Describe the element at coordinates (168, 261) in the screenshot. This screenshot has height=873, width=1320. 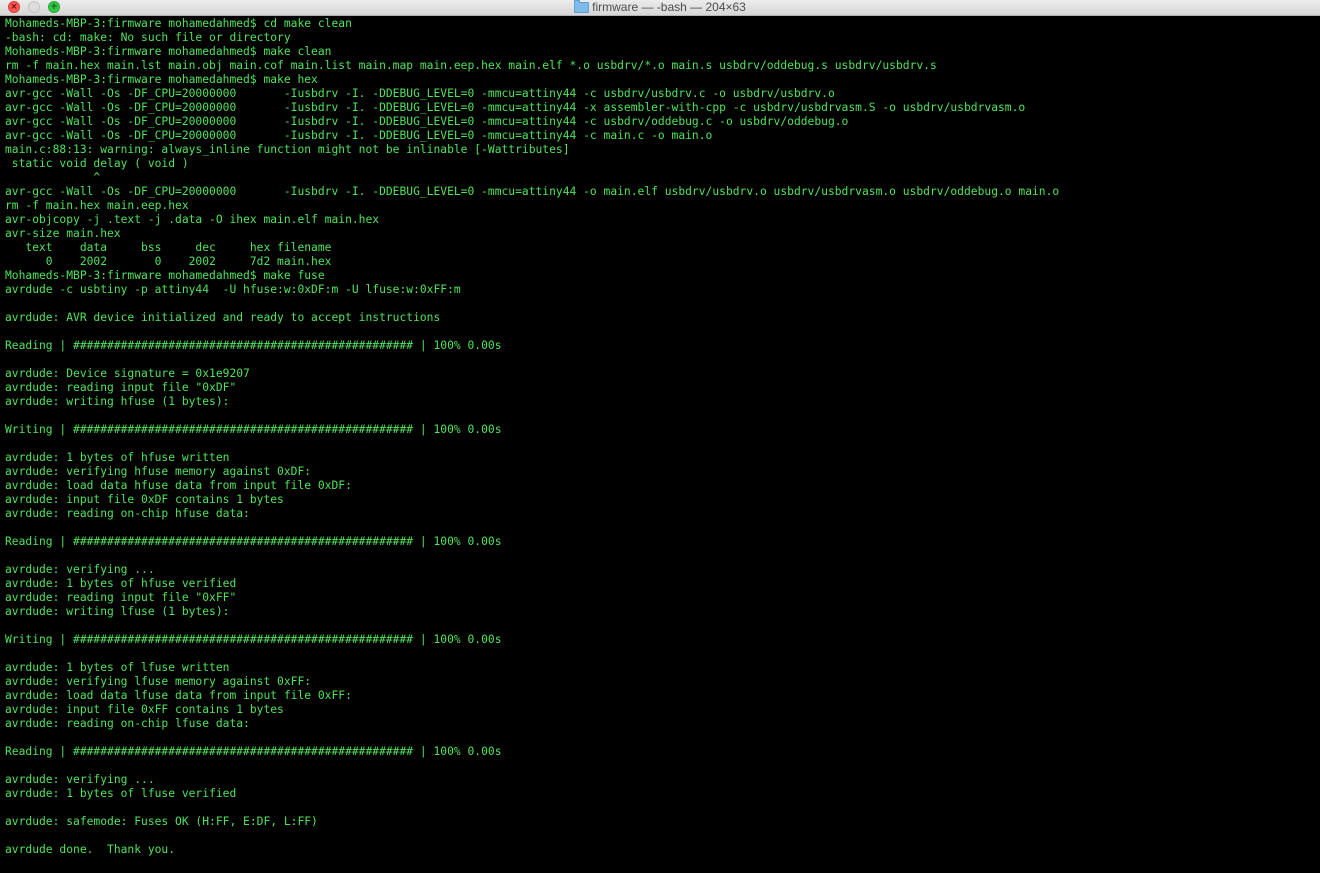
I see `terminal-line: 0 2002 0 2002 7d2 main.hex` at that location.